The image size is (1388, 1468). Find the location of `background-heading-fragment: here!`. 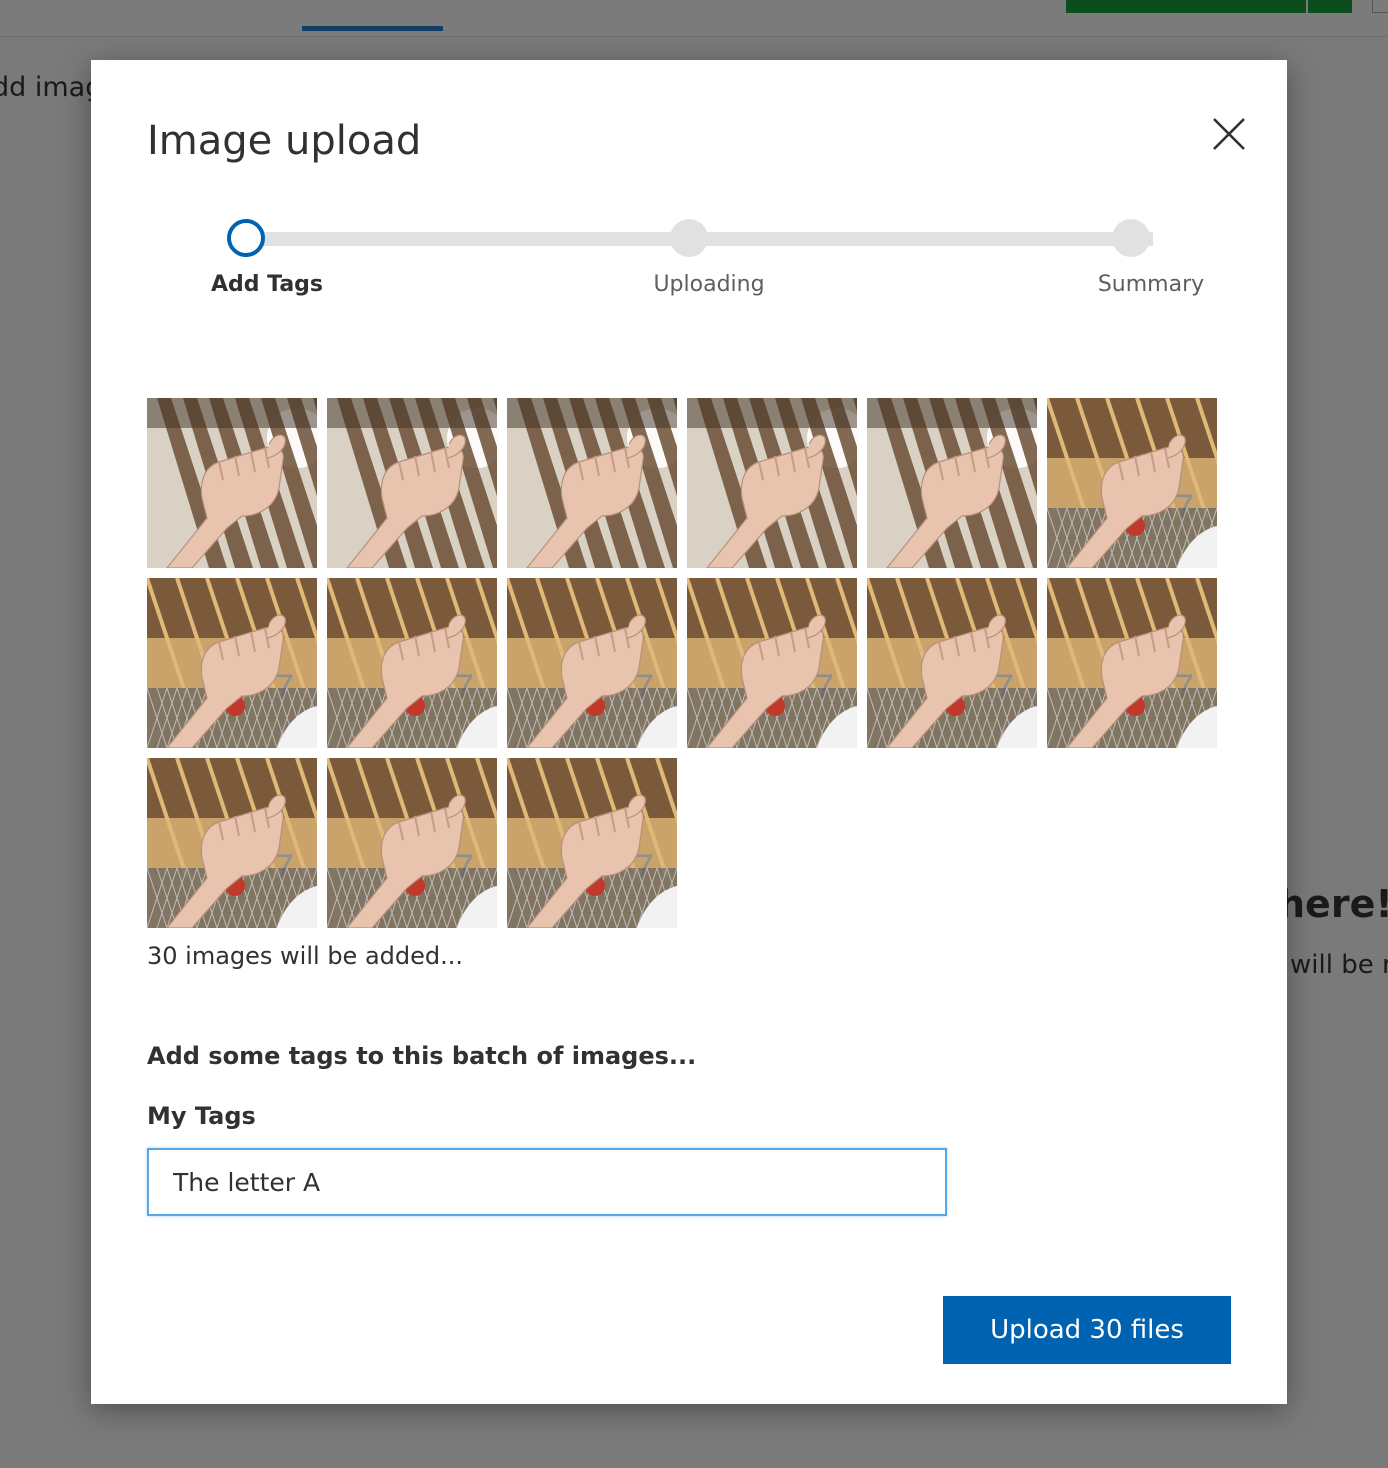

background-heading-fragment: here! is located at coordinates (1333, 904).